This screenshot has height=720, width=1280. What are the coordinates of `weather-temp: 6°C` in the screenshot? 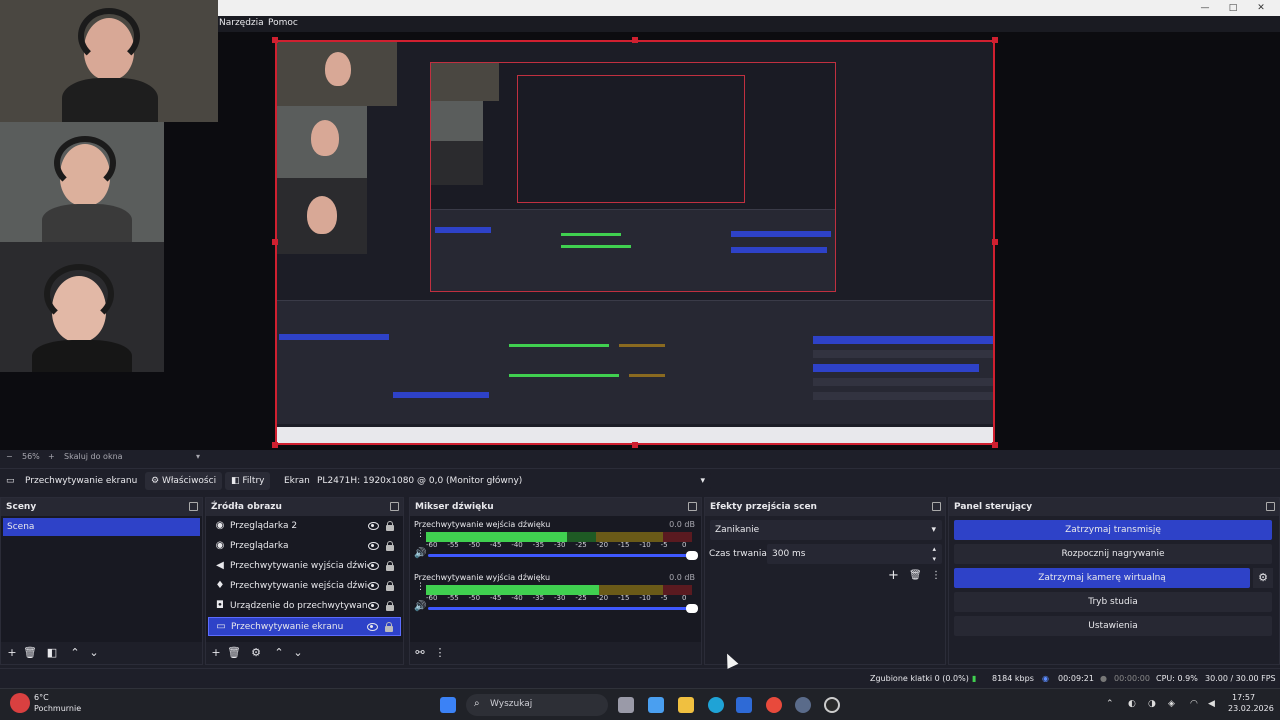 It's located at (41, 697).